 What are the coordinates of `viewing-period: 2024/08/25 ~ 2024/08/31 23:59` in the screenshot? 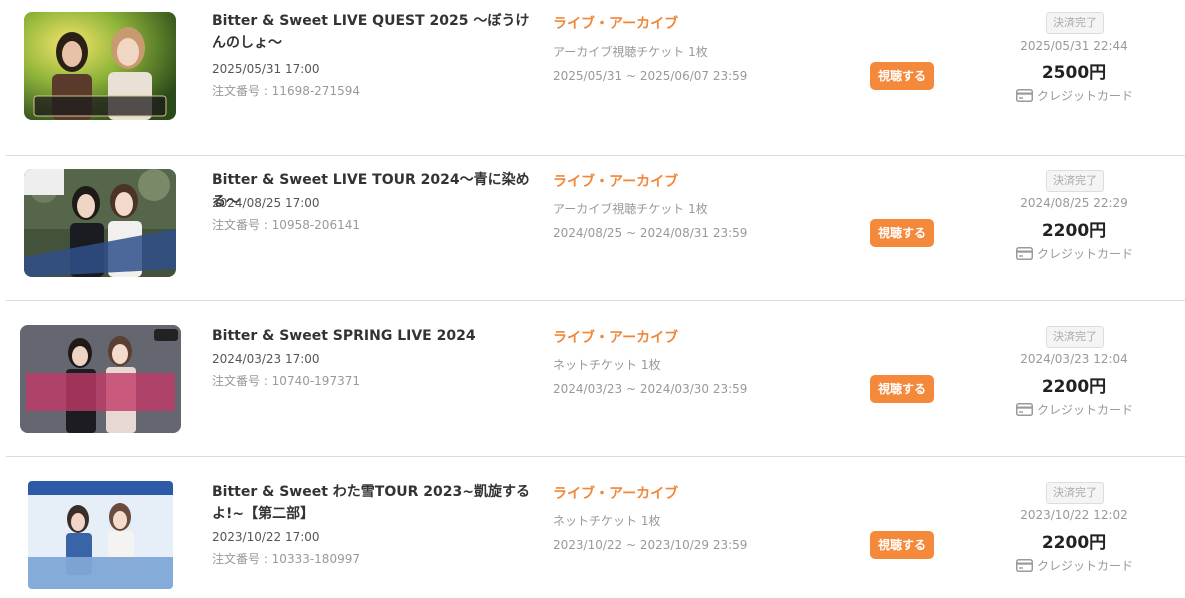 It's located at (650, 233).